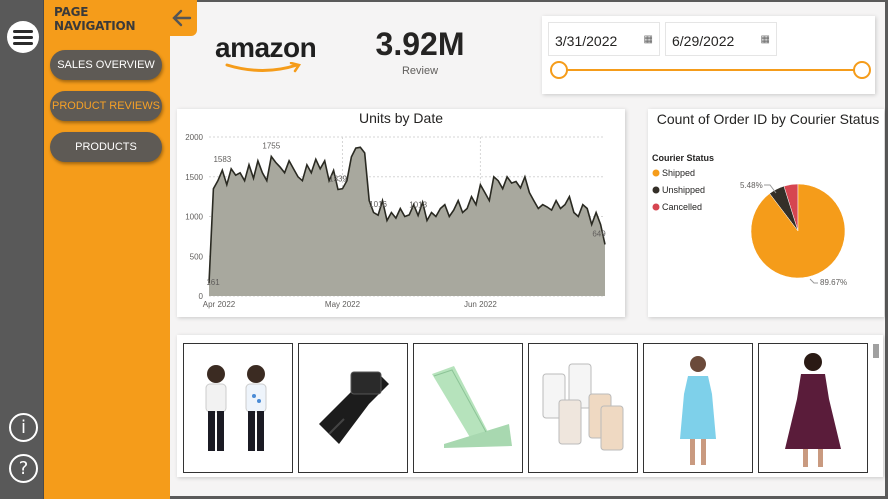  I want to click on data-label: 1583, so click(222, 159).